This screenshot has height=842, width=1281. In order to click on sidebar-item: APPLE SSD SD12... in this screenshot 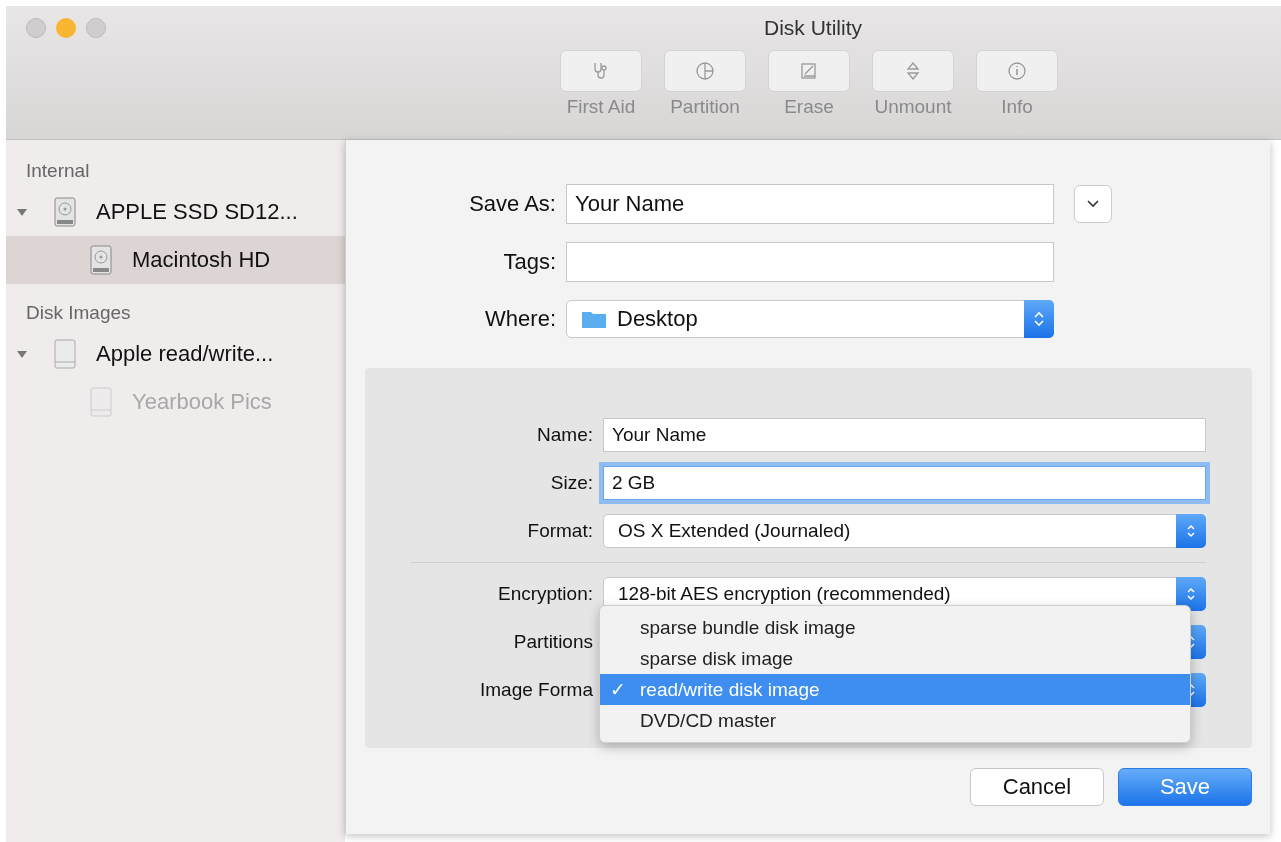, I will do `click(175, 212)`.